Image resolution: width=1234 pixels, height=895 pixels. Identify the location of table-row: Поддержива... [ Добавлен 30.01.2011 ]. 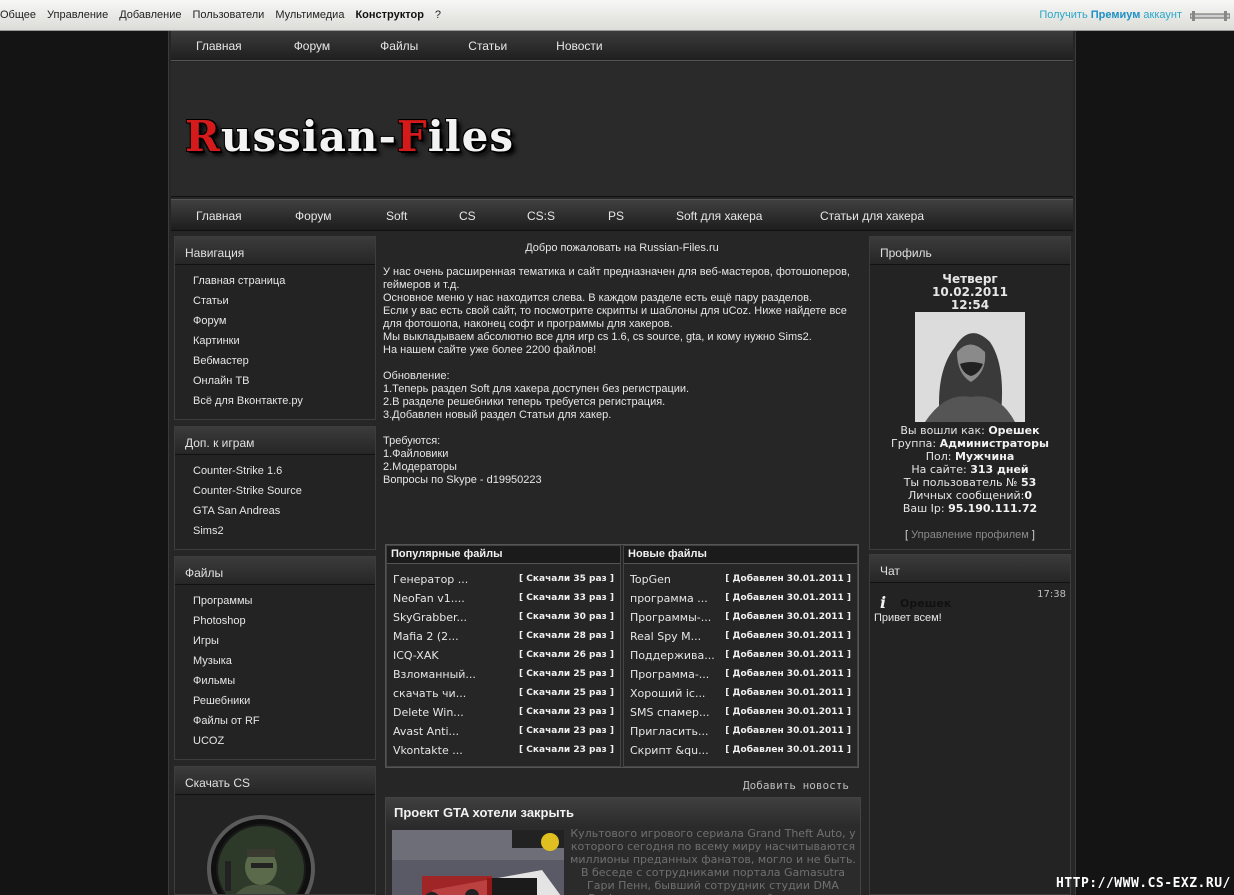
(740, 655).